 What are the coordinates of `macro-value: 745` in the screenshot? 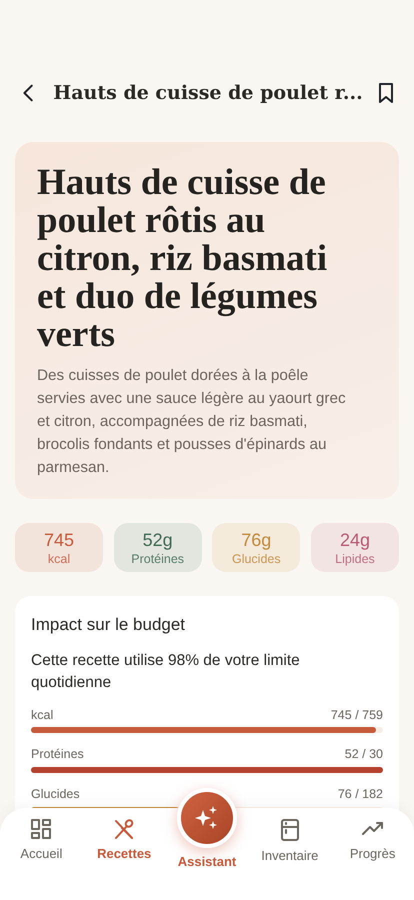 It's located at (59, 540).